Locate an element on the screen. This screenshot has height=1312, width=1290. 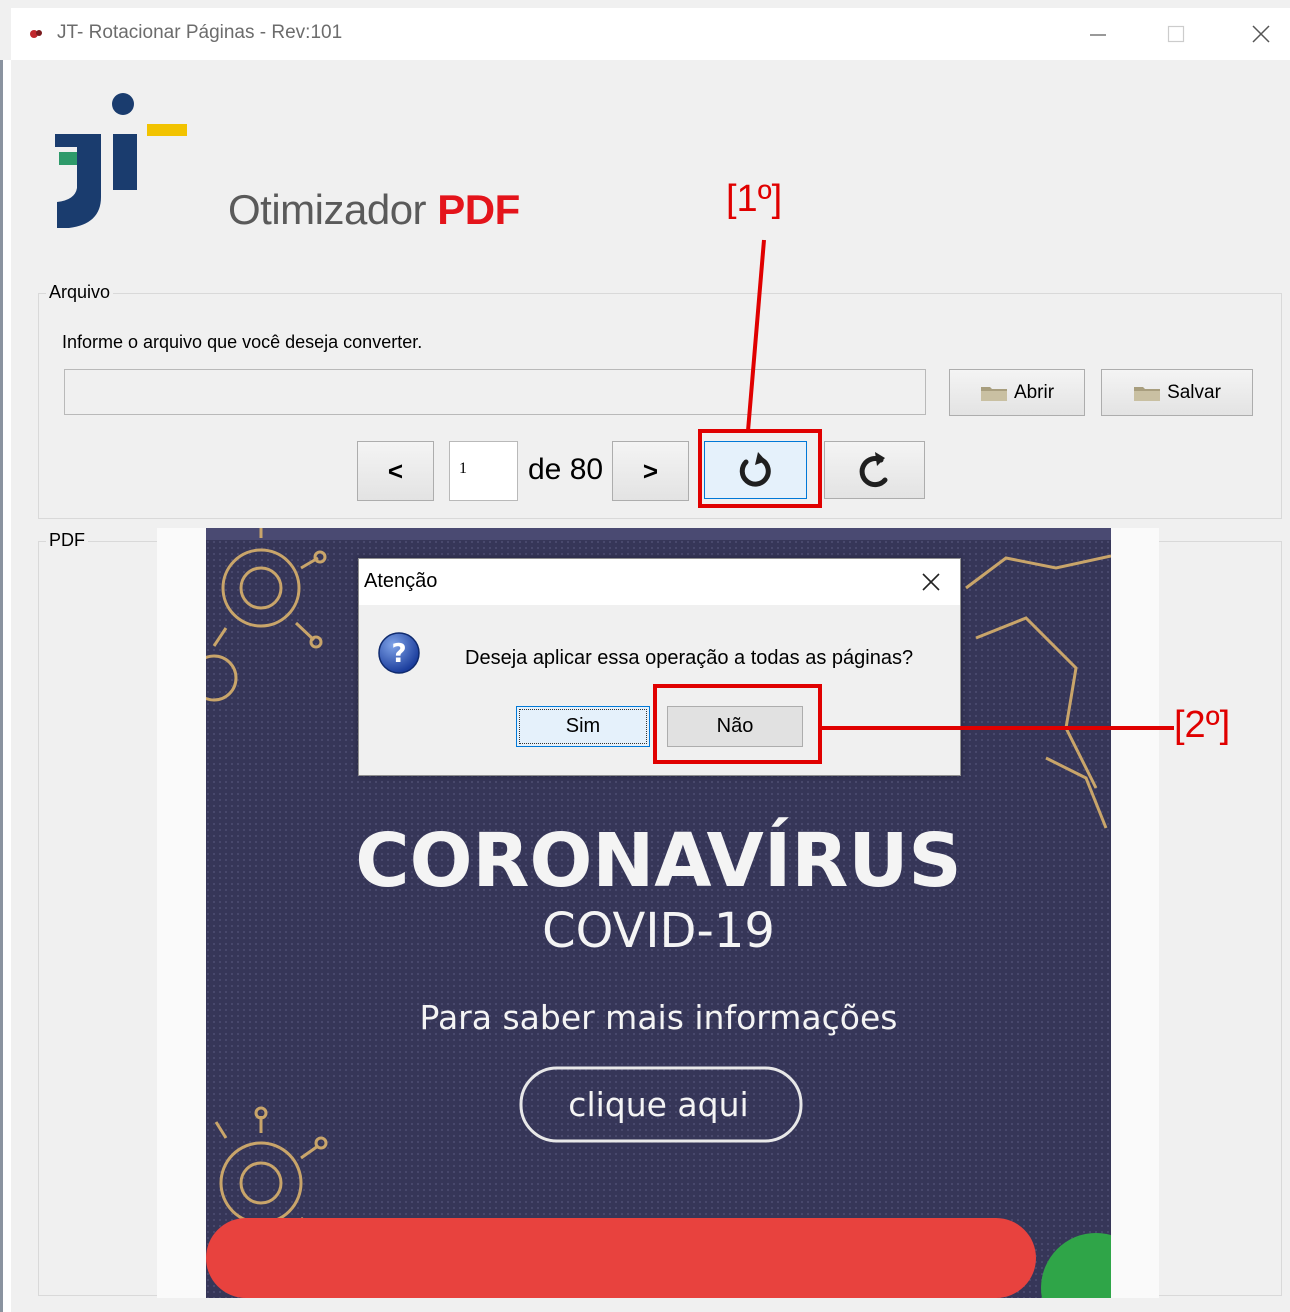
app-icon is located at coordinates (36, 34).